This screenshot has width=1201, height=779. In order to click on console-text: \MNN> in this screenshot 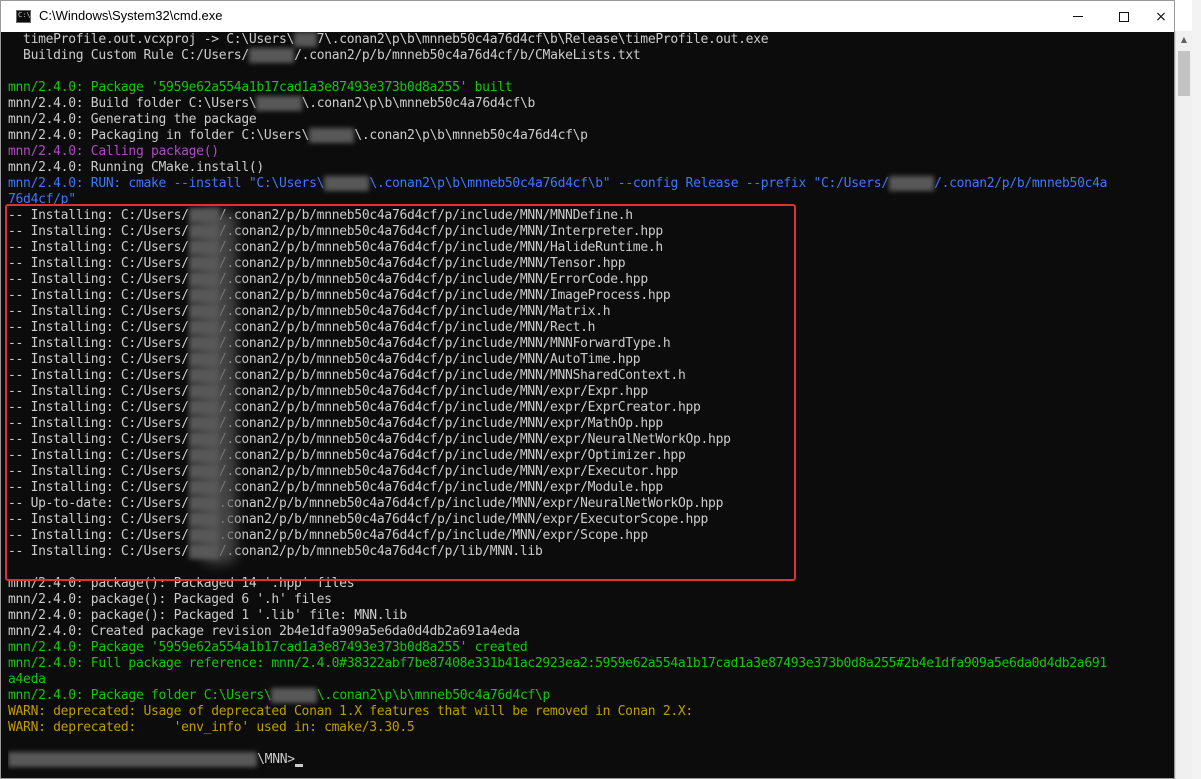, I will do `click(276, 759)`.